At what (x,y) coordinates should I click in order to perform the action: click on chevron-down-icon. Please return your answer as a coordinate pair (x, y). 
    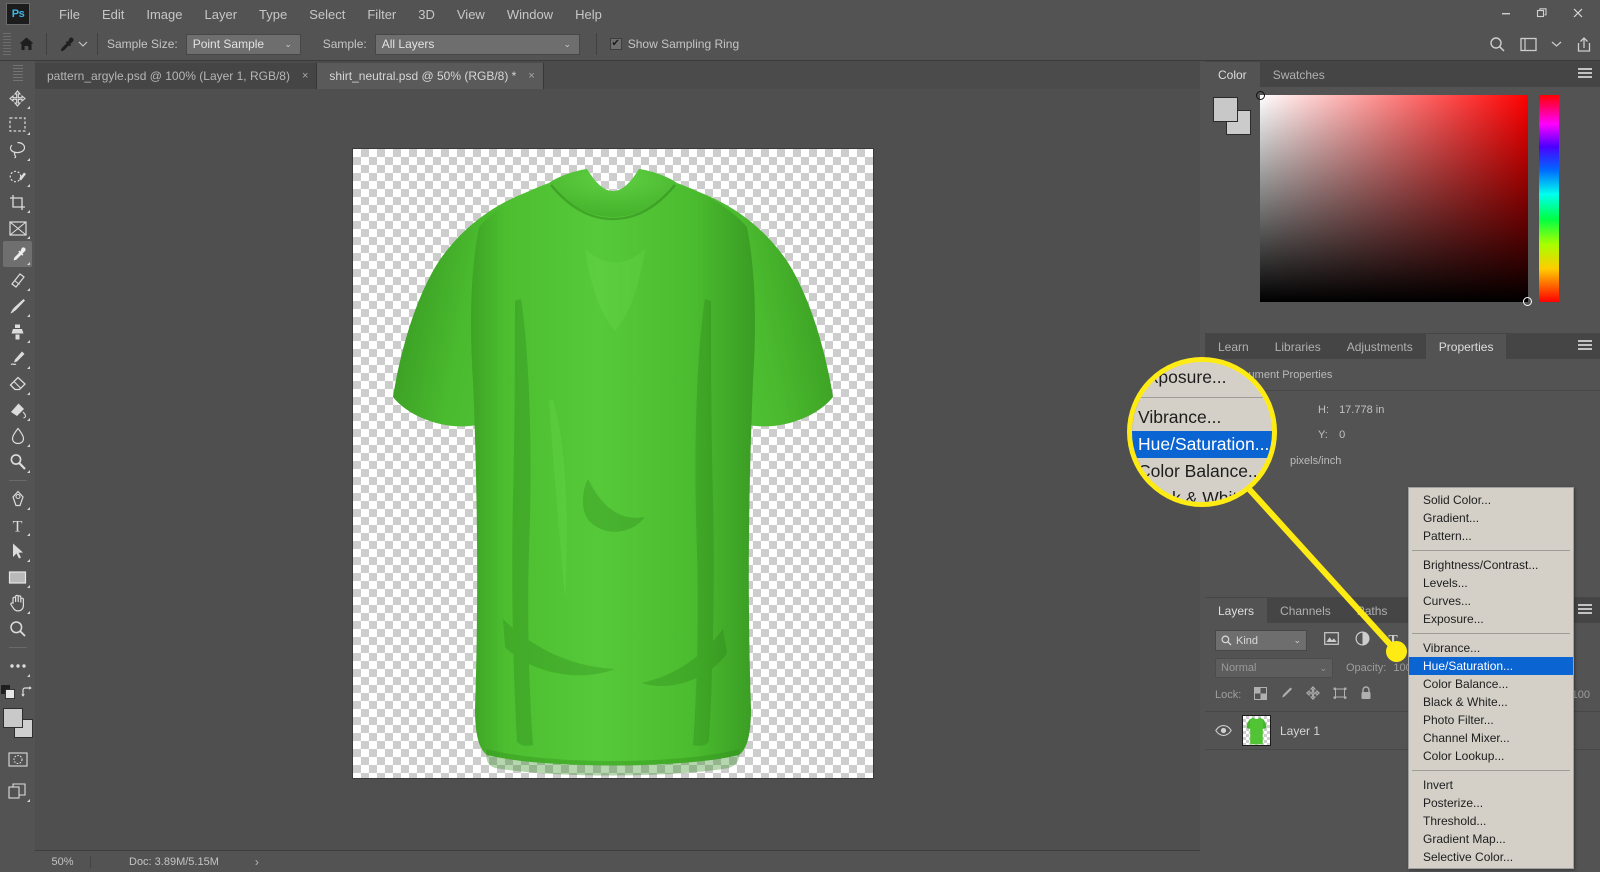
    Looking at the image, I should click on (1556, 44).